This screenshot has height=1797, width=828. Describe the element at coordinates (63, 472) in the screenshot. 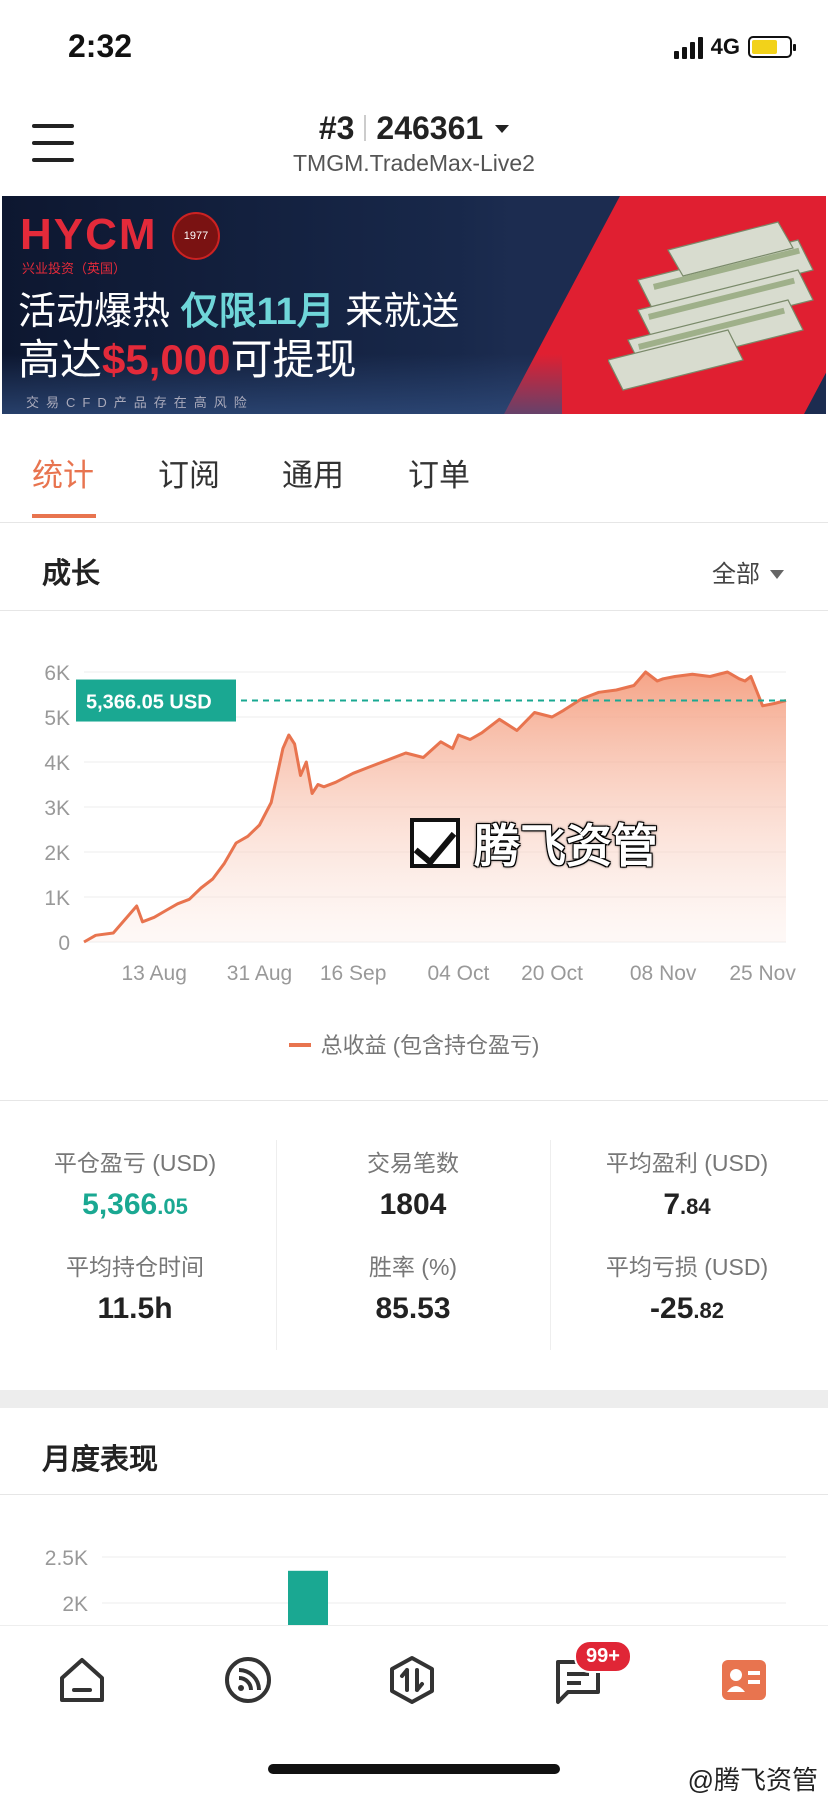

I see `tab-stats: 统计` at that location.